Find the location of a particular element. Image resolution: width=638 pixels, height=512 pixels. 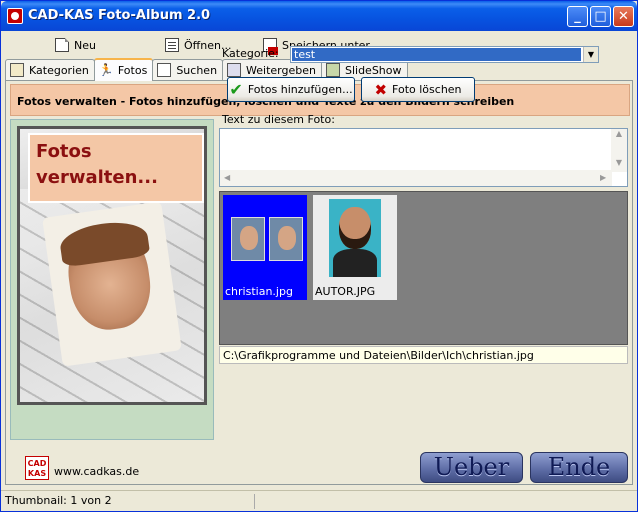

slideshow-icon is located at coordinates (332, 70).